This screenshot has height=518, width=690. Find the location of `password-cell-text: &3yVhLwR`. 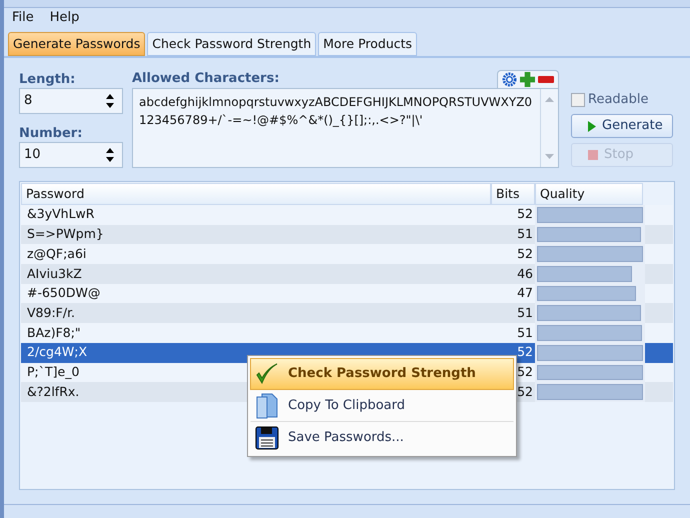

password-cell-text: &3yVhLwR is located at coordinates (60, 214).